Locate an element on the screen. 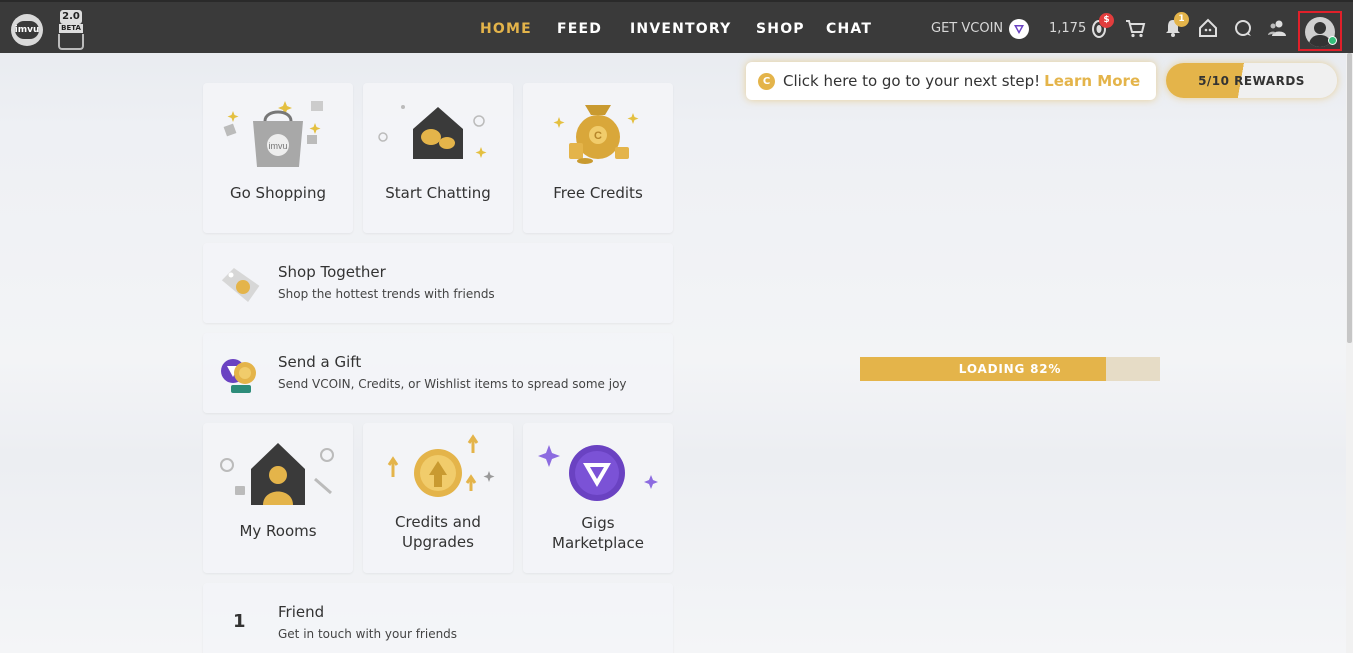 This screenshot has width=1353, height=653. credit-coin-icon: C is located at coordinates (766, 81).